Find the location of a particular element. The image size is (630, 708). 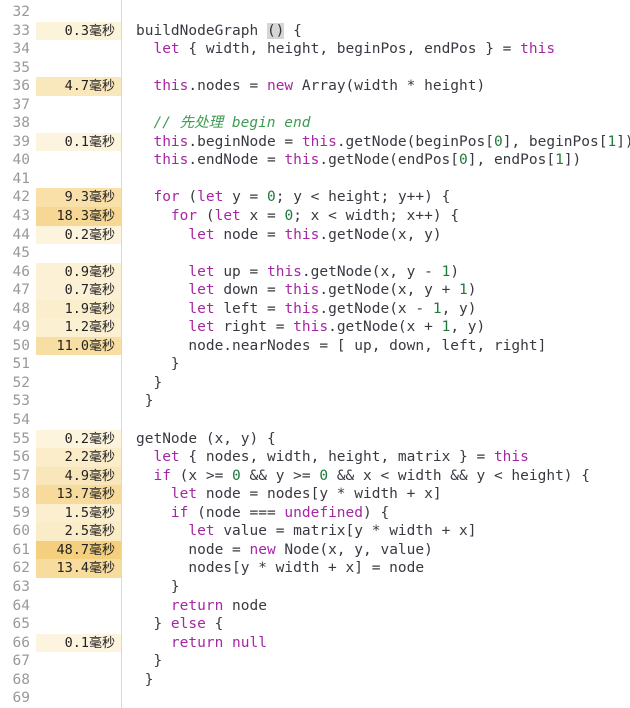

code-line: let node = this.getNode(x, y) is located at coordinates (383, 235).